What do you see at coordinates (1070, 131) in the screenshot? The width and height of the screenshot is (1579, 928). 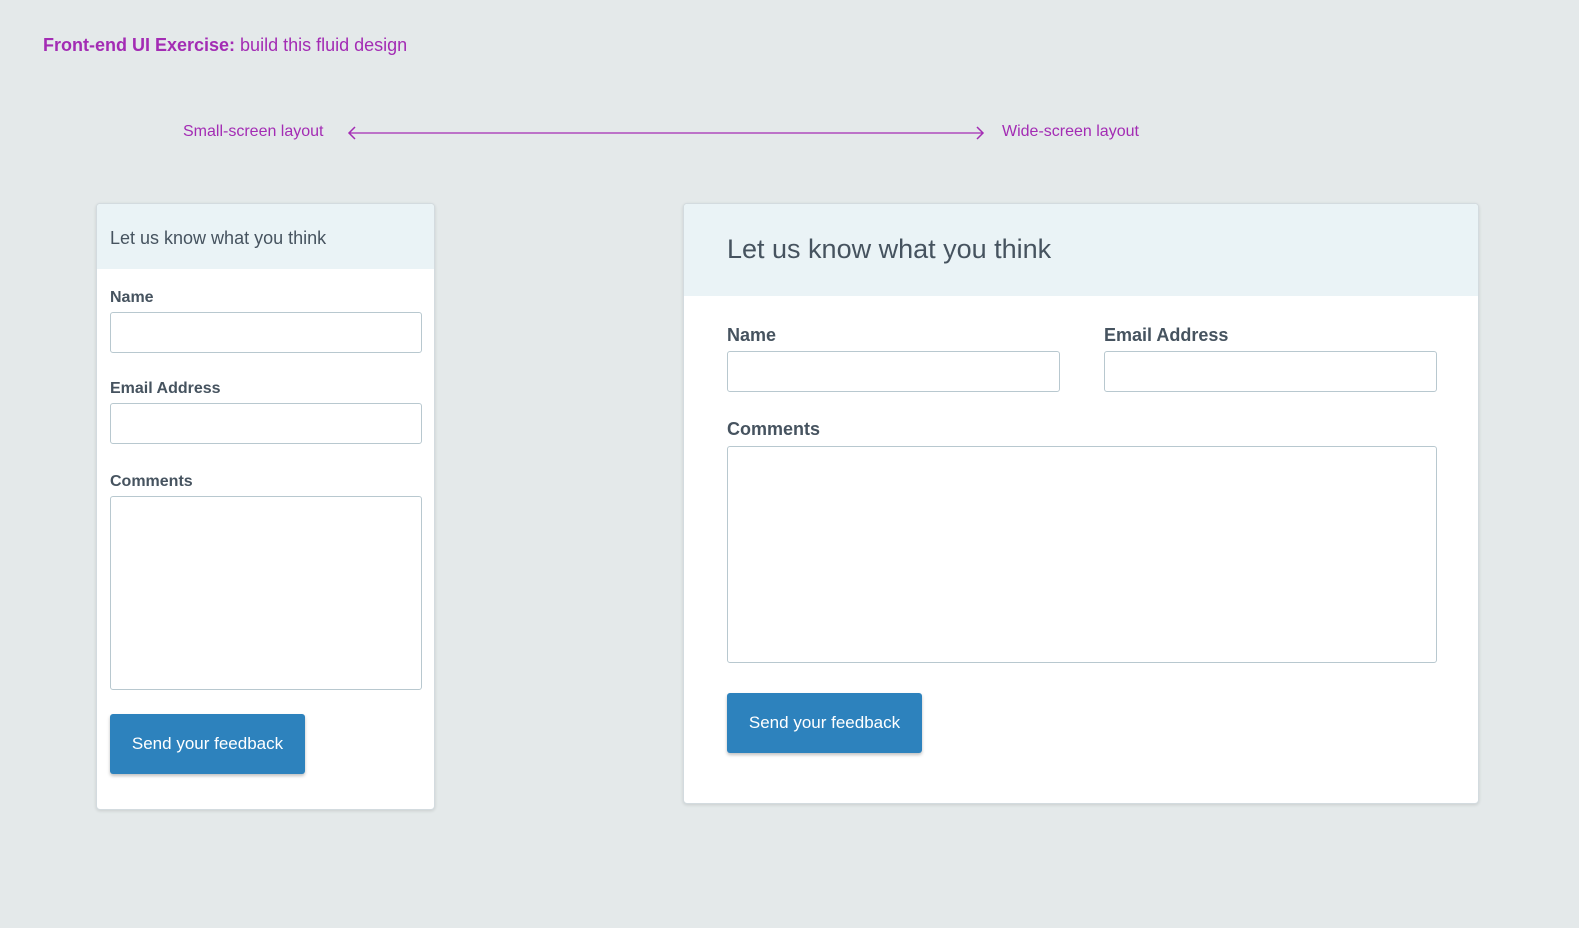 I see `wide-screen-layout-label: Wide-screen layout` at bounding box center [1070, 131].